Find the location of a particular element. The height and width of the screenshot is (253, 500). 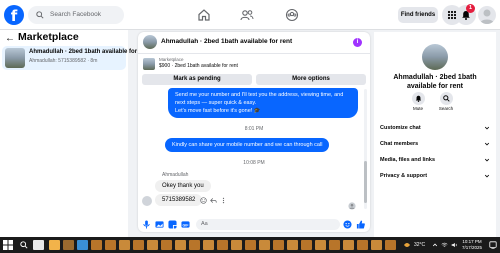

taskbar: 32°C 10:17 PM 7/17/2025 is located at coordinates (250, 245).